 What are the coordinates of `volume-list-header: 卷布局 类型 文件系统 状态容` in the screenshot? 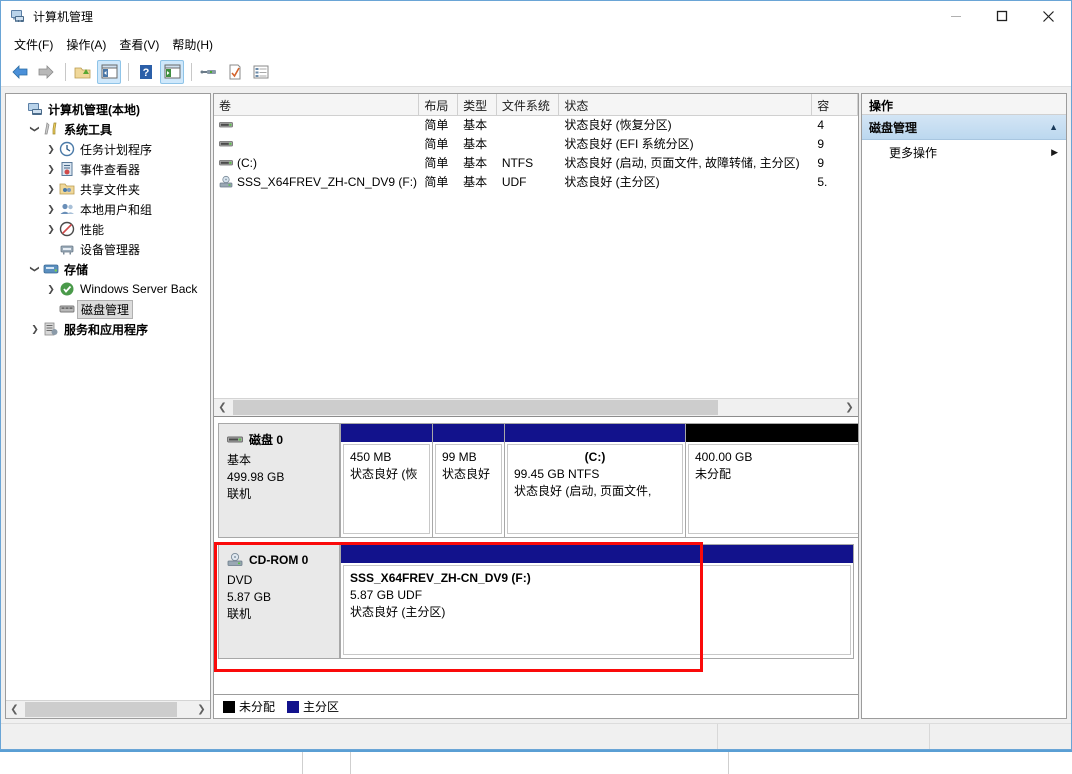 It's located at (536, 105).